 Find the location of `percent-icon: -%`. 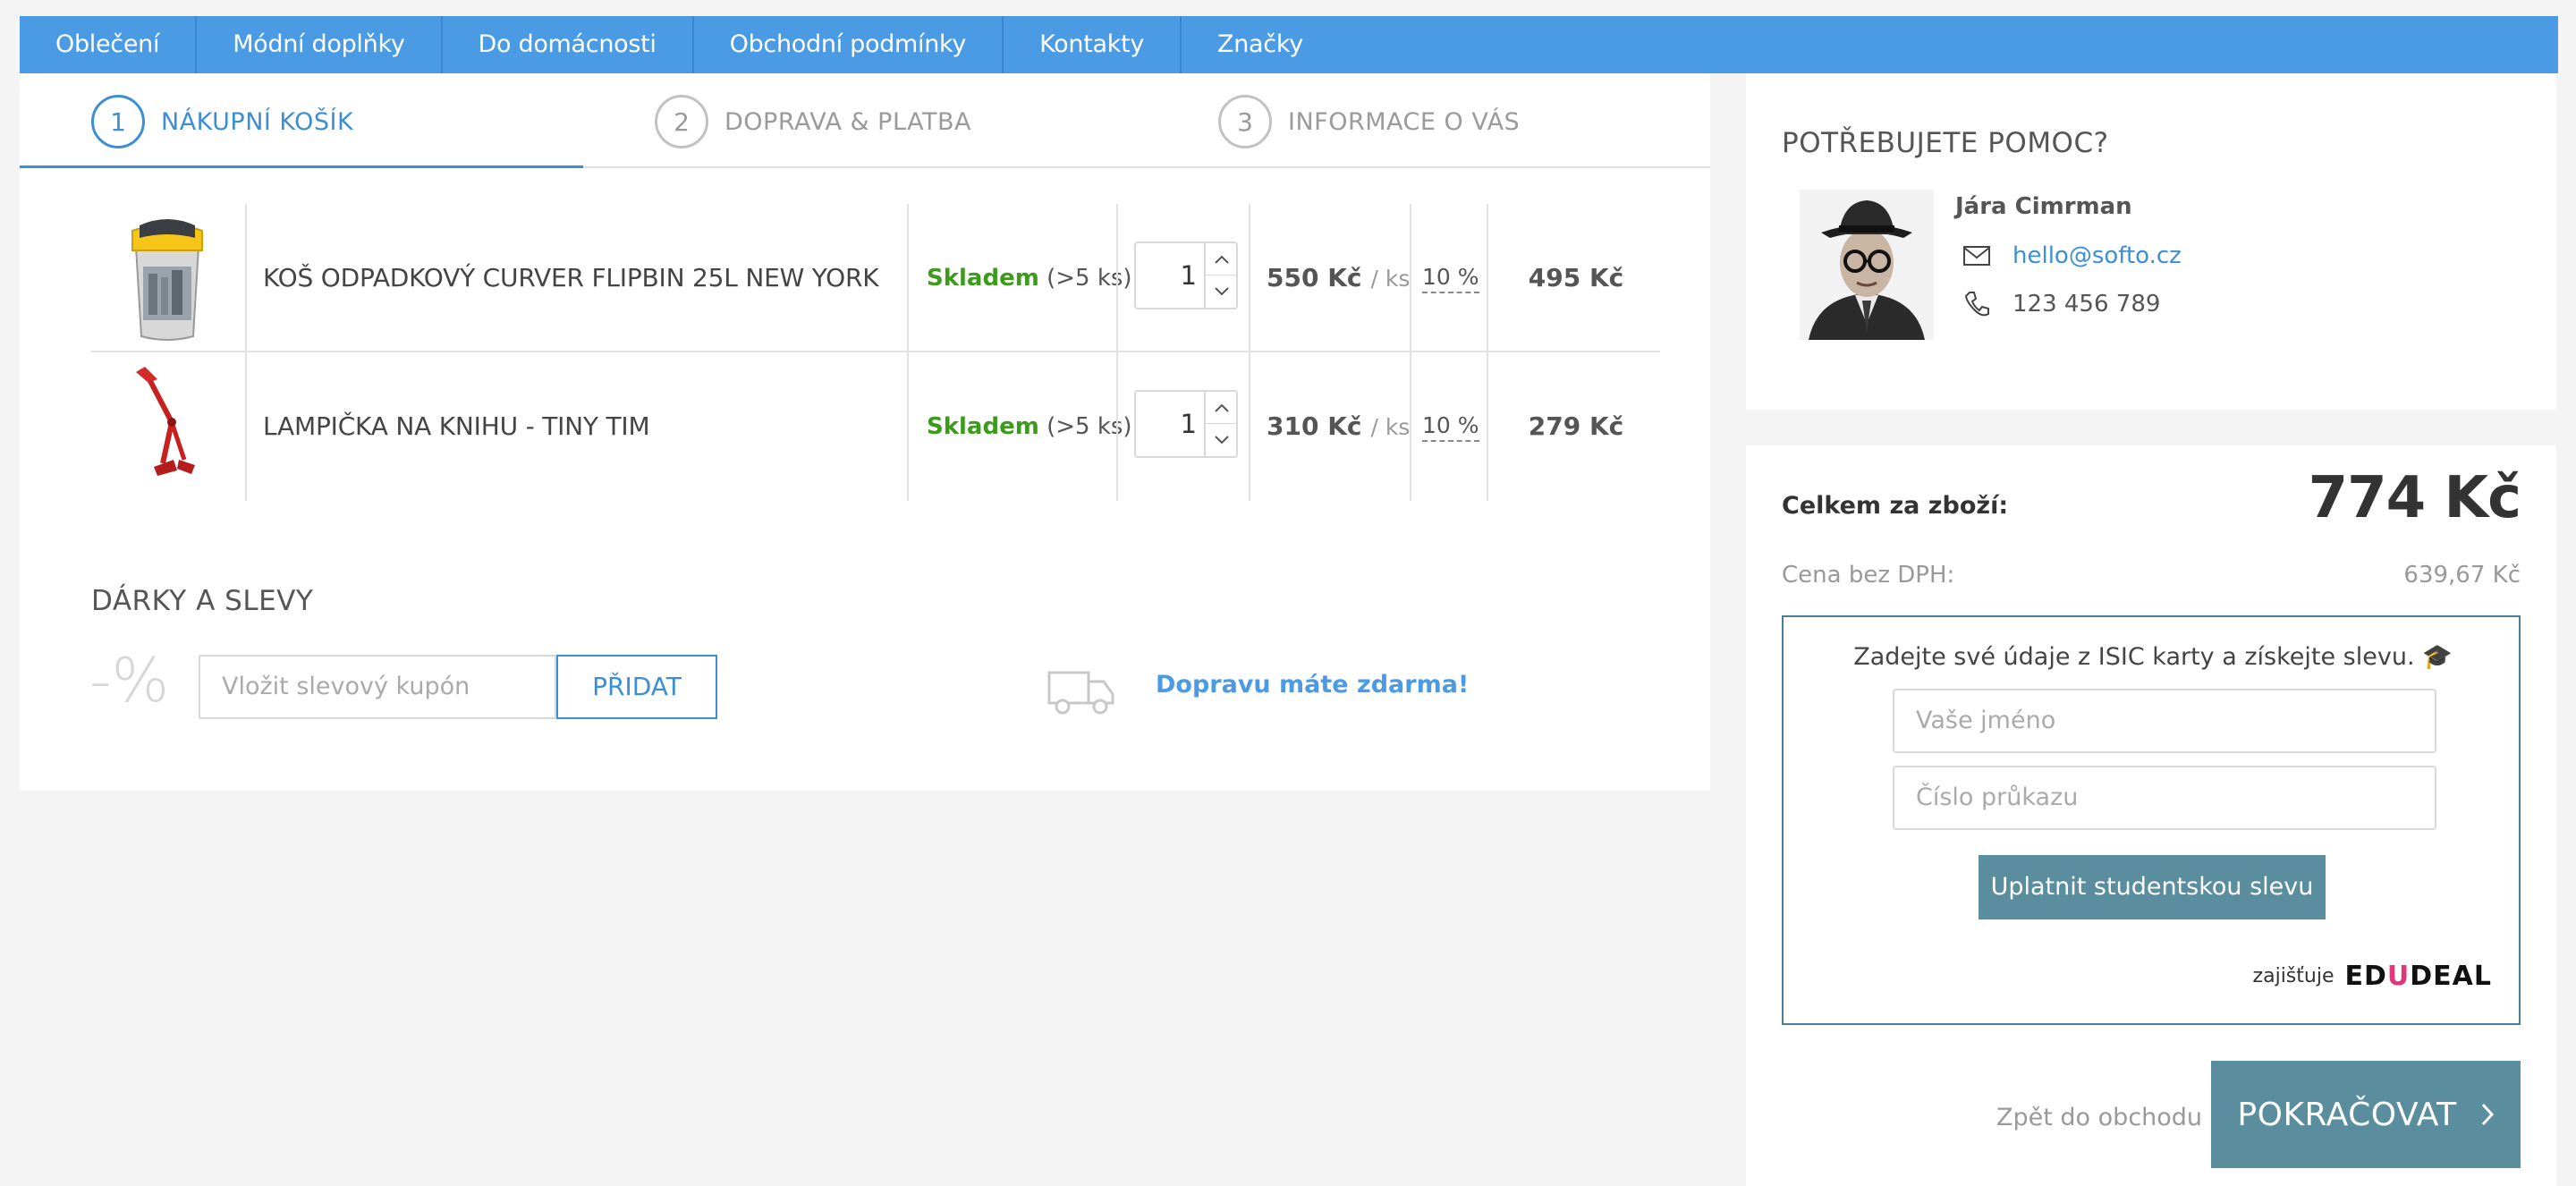

percent-icon: -% is located at coordinates (129, 681).